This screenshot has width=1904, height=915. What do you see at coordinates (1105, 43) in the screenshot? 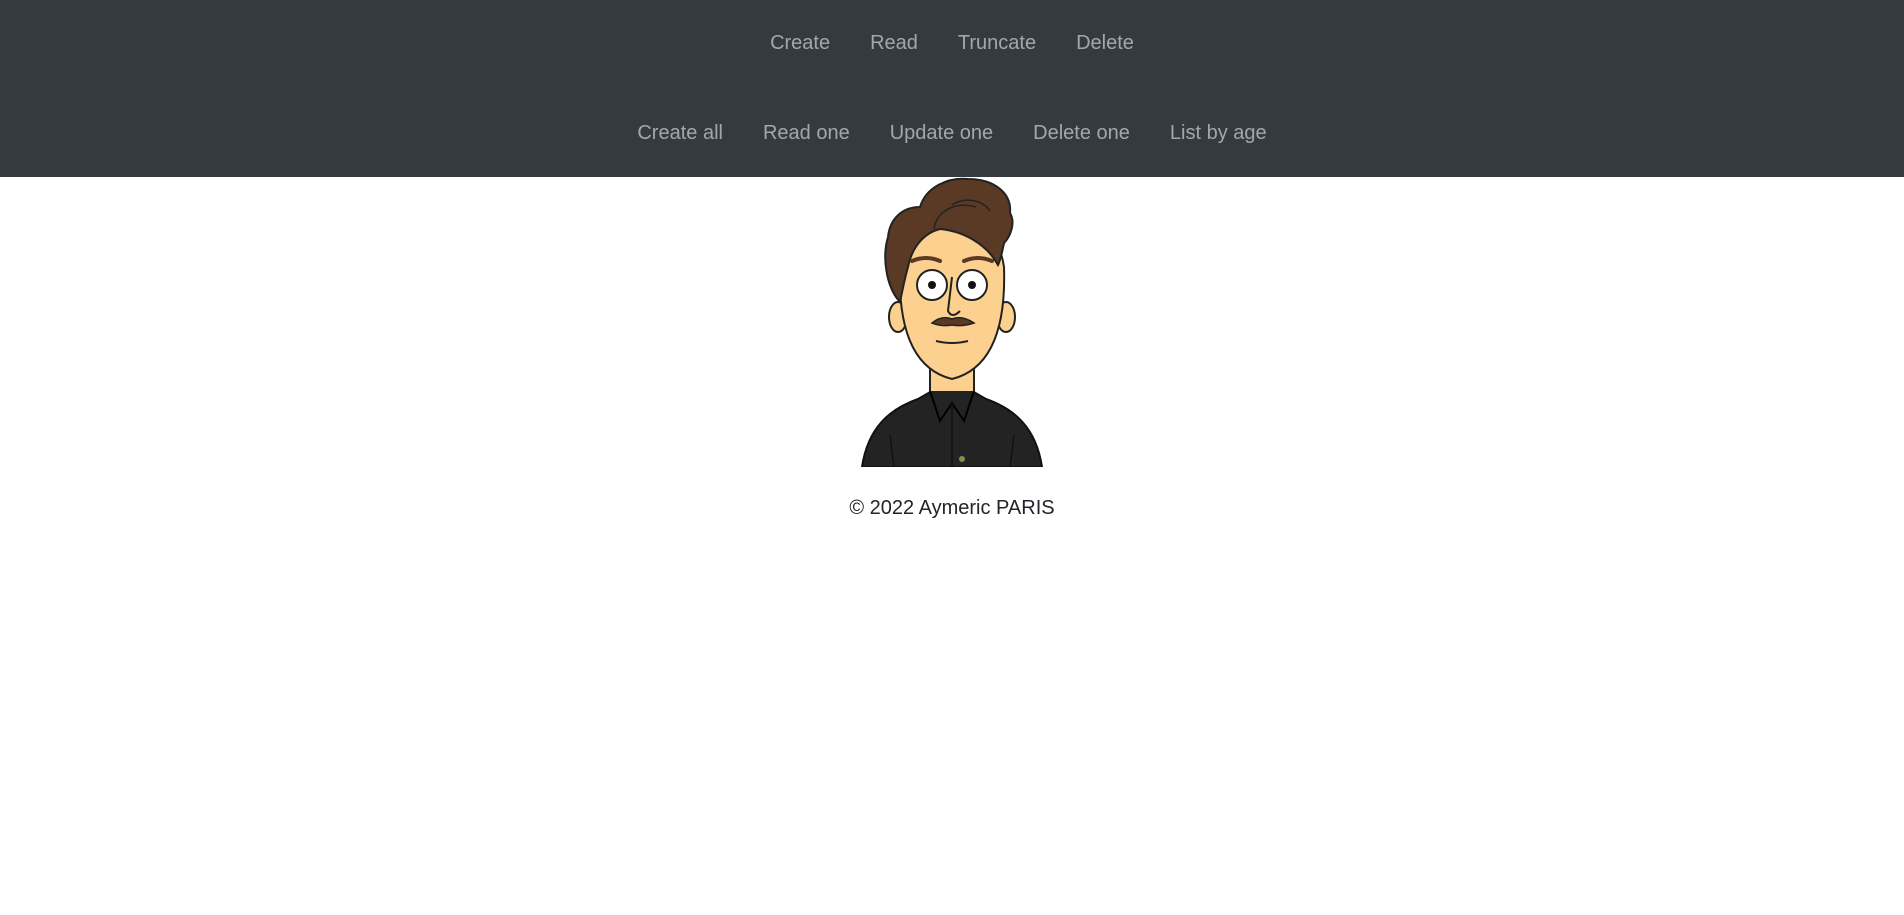
I see `nav-link-delete: Delete` at bounding box center [1105, 43].